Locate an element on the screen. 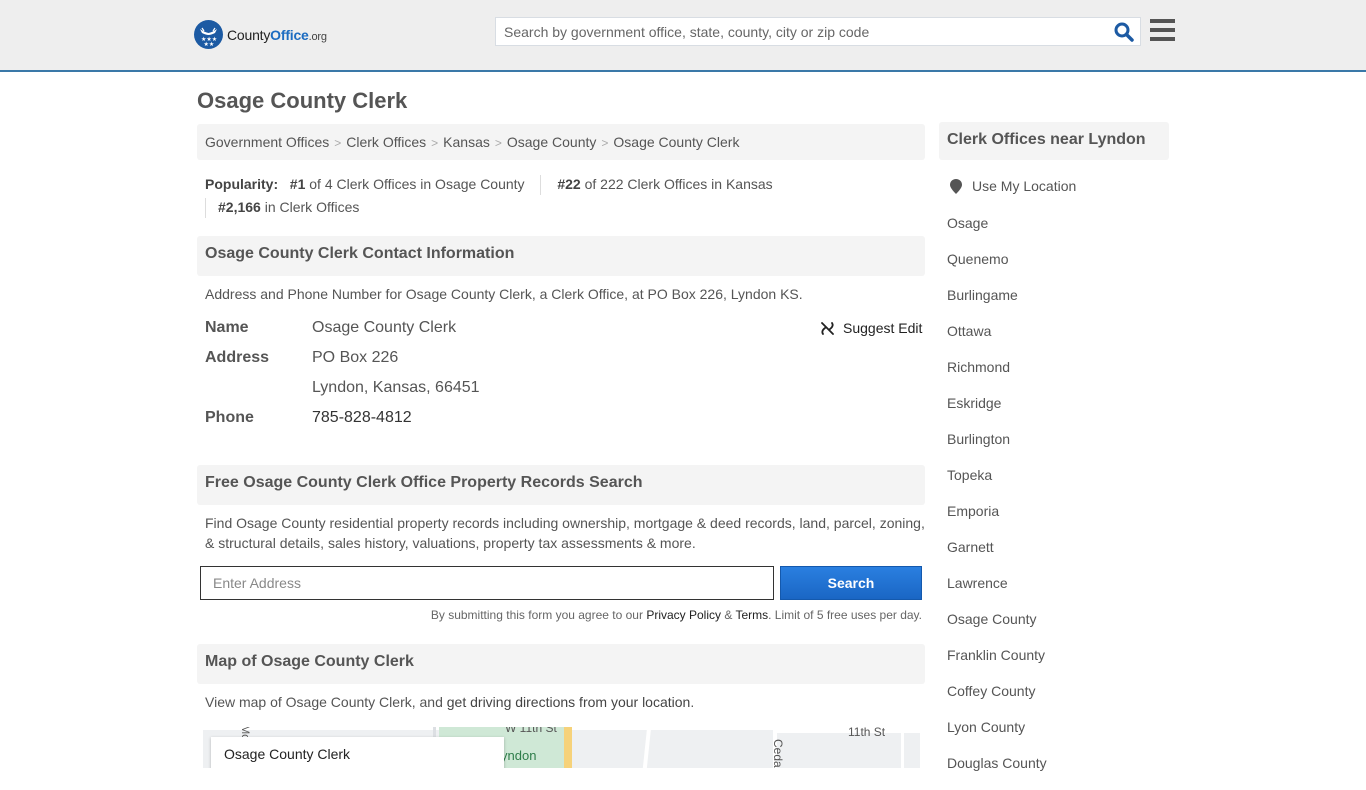 Image resolution: width=1366 pixels, height=790 pixels. contact-heading: Osage County Clerk Contact Information is located at coordinates (561, 256).